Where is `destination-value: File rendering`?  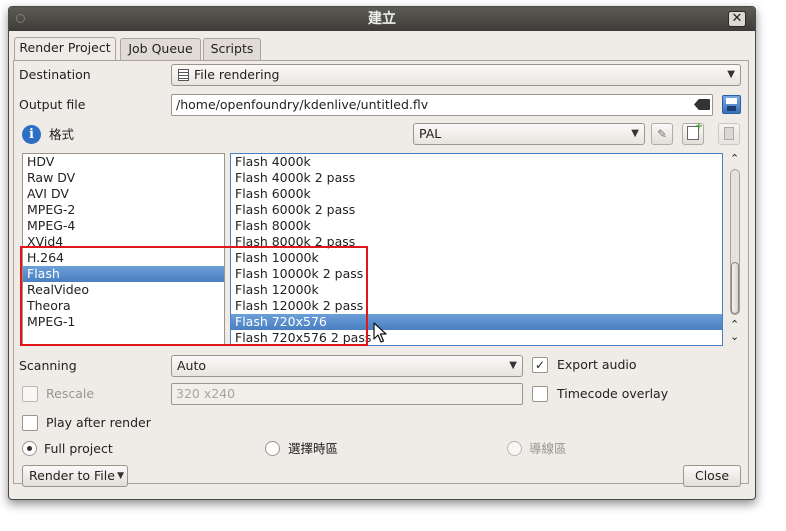 destination-value: File rendering is located at coordinates (237, 74).